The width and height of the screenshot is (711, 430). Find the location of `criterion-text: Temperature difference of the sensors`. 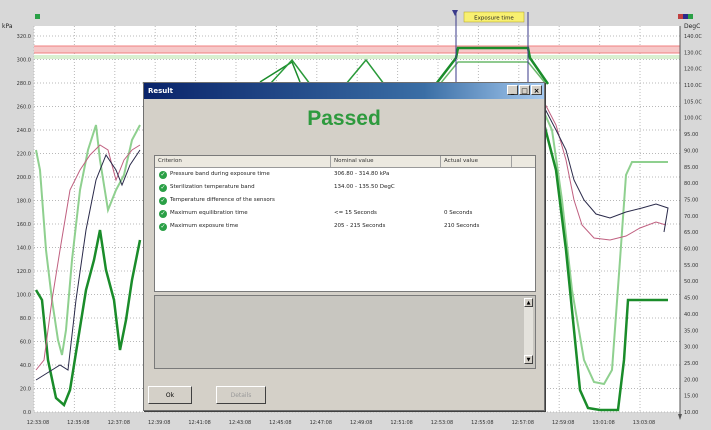

criterion-text: Temperature difference of the sensors is located at coordinates (222, 200).